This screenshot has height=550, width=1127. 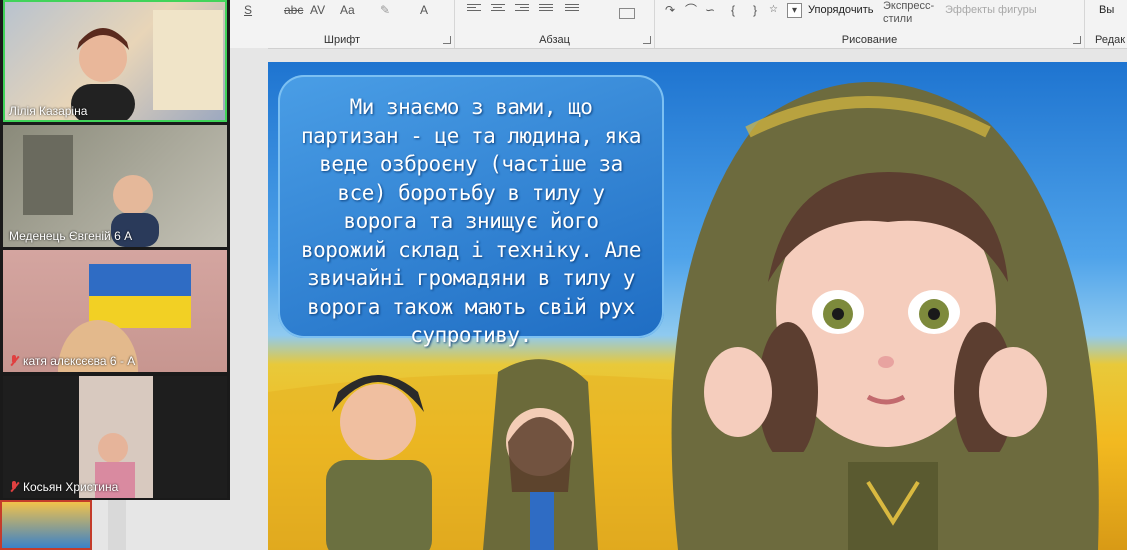 I want to click on change-case-button: Aa, so click(x=347, y=10).